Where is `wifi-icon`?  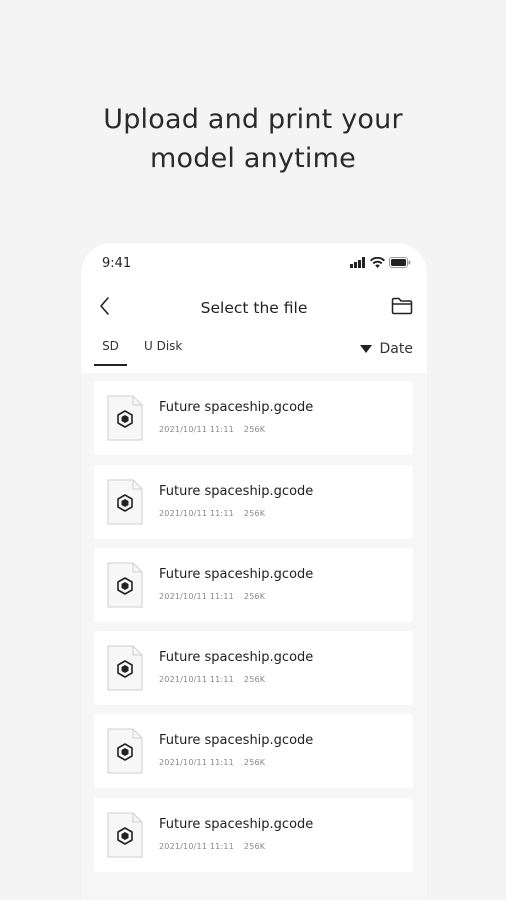 wifi-icon is located at coordinates (377, 262).